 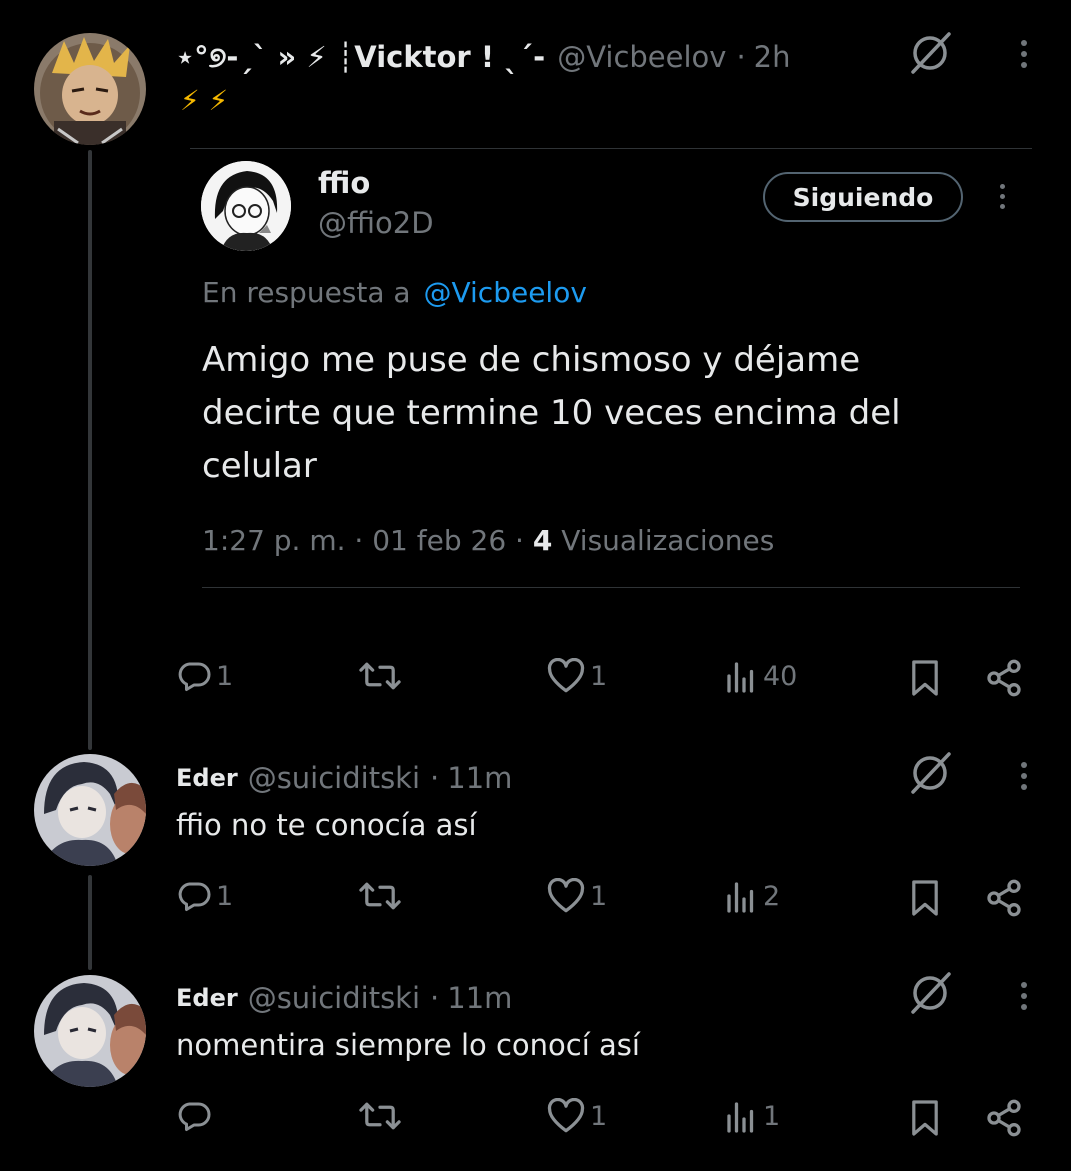 I want to click on quoted-text-line: Amigo me puse de chismoso y déjame, so click(x=531, y=360).